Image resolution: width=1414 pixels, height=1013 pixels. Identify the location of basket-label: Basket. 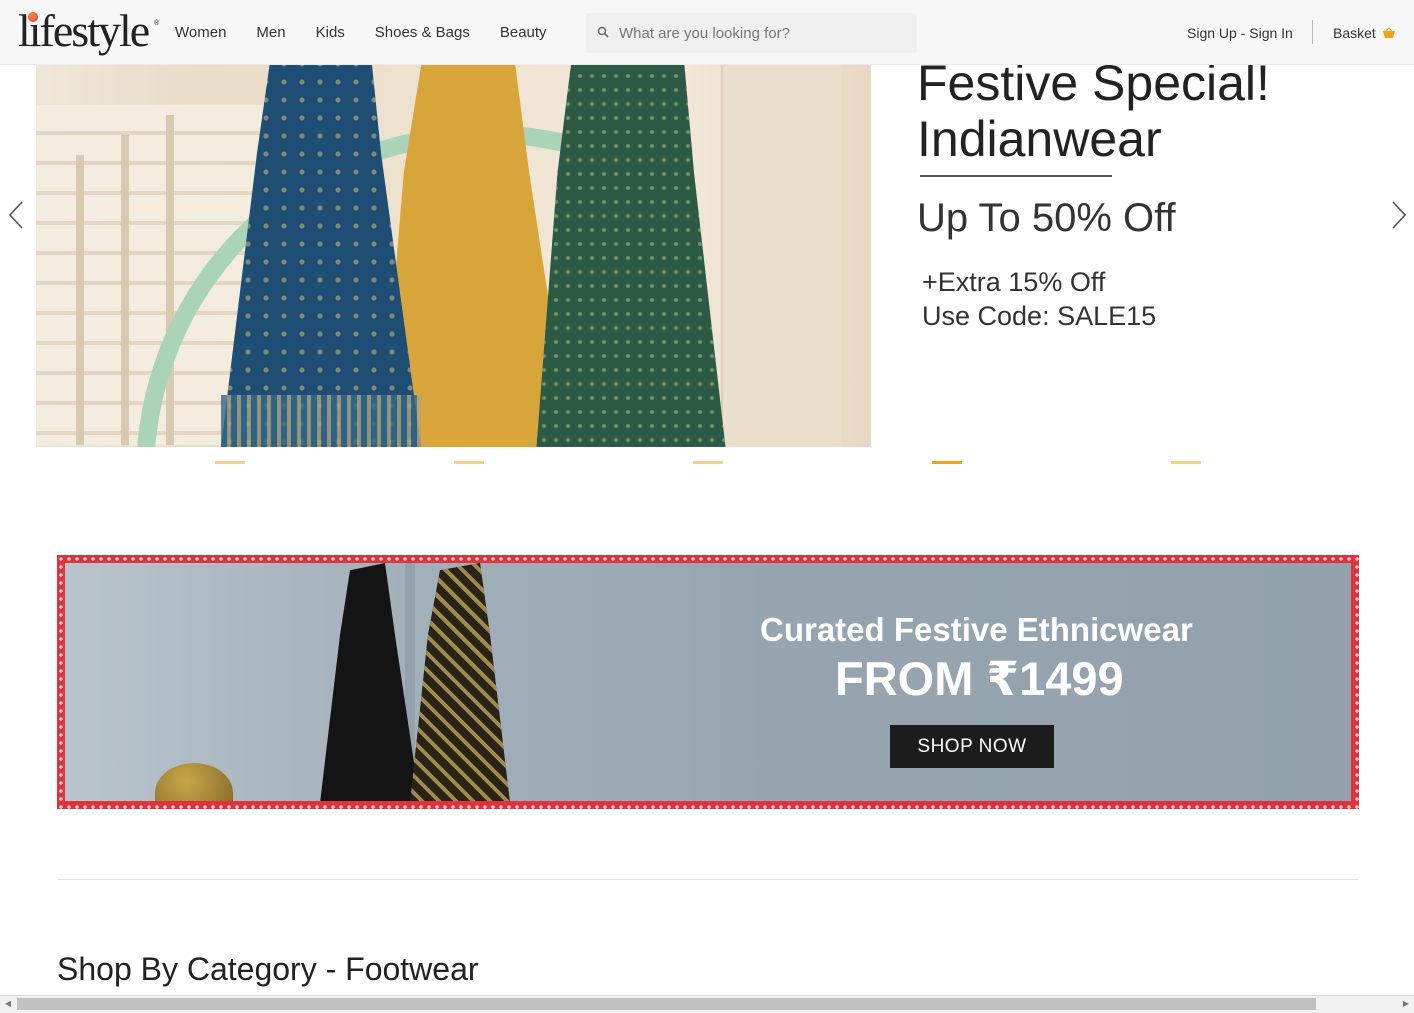
(1354, 33).